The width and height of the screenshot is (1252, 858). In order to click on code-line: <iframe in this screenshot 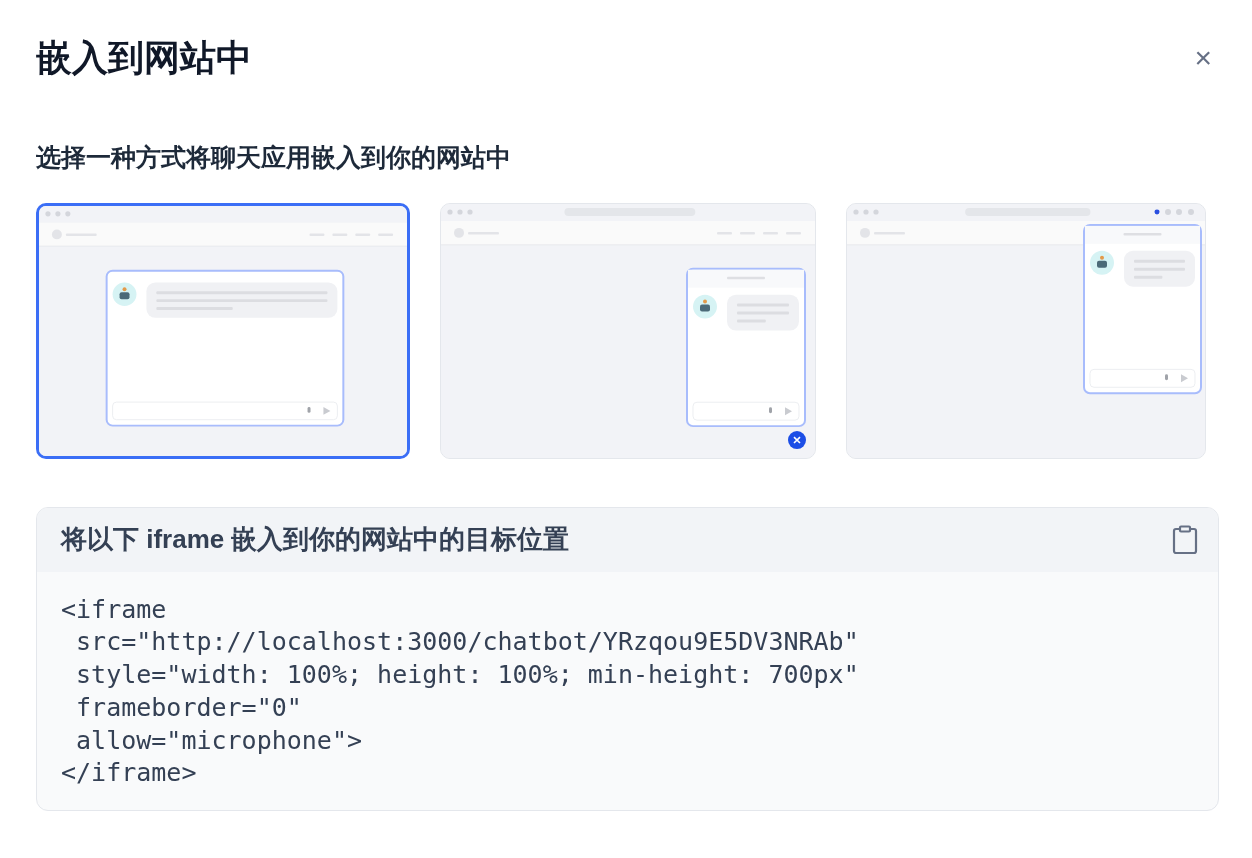, I will do `click(114, 609)`.